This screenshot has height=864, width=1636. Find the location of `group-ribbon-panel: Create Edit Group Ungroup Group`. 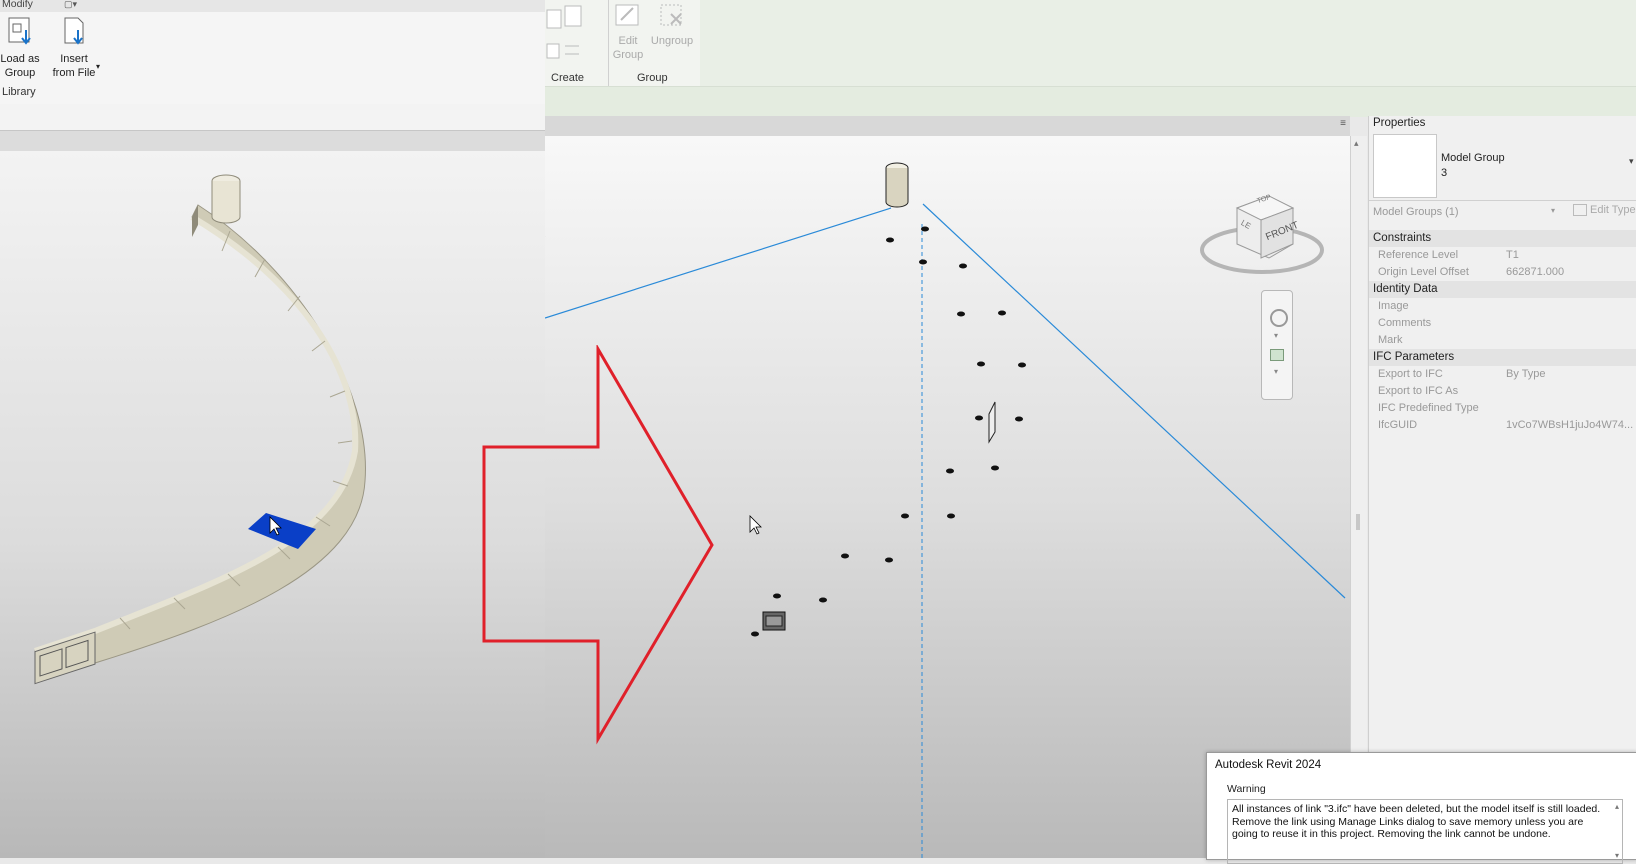

group-ribbon-panel: Create Edit Group Ungroup Group is located at coordinates (622, 43).